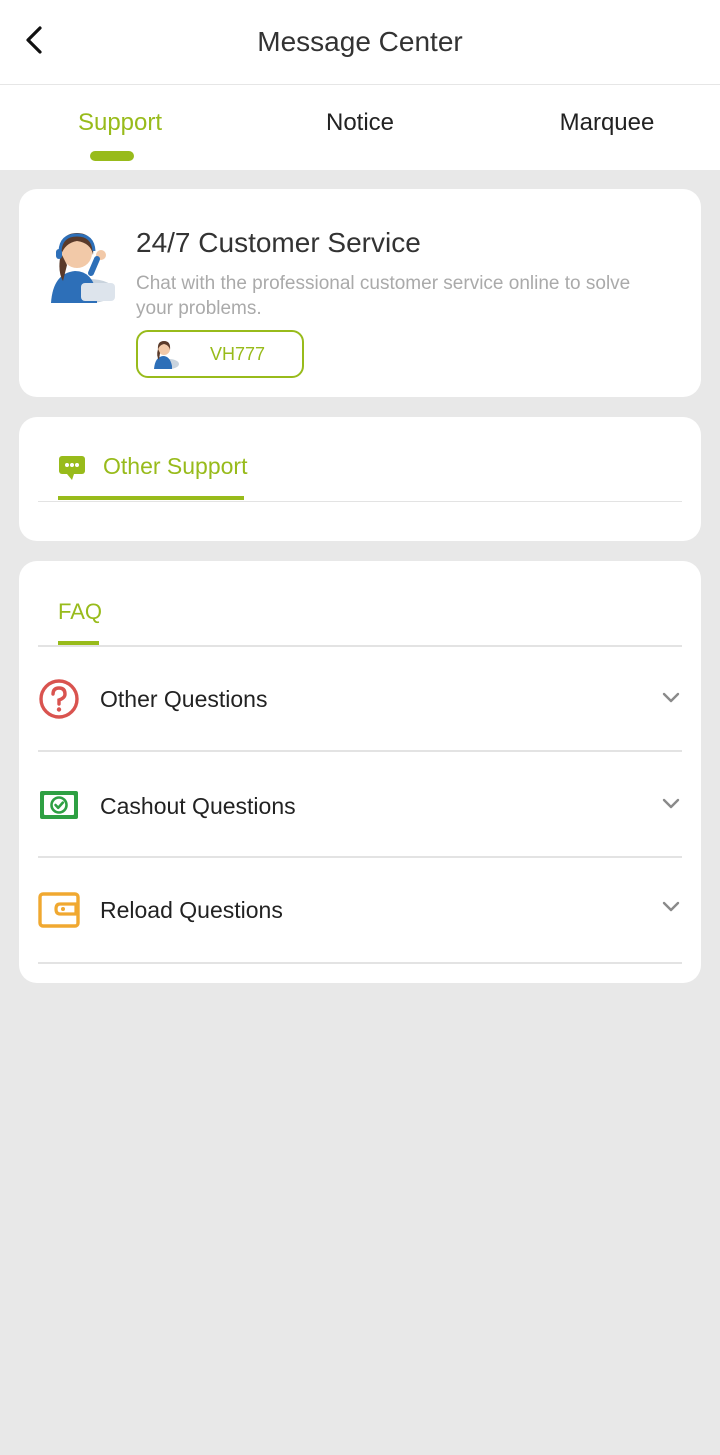 The width and height of the screenshot is (720, 1455). Describe the element at coordinates (184, 699) in the screenshot. I see `faq-item-label: Other Questions` at that location.